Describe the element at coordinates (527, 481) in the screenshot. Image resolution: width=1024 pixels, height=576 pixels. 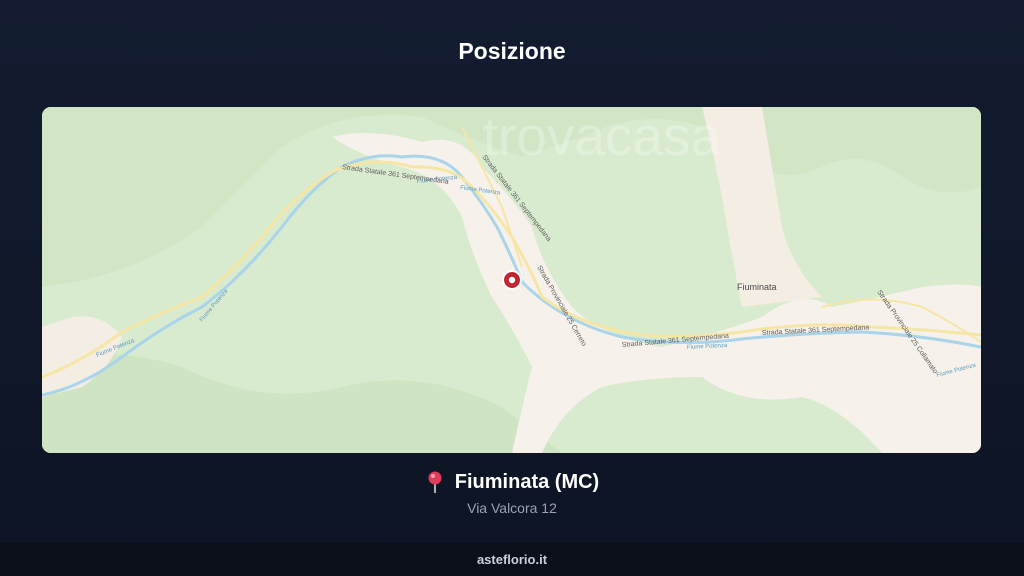
I see `location-name: Fiuminata (MC)` at that location.